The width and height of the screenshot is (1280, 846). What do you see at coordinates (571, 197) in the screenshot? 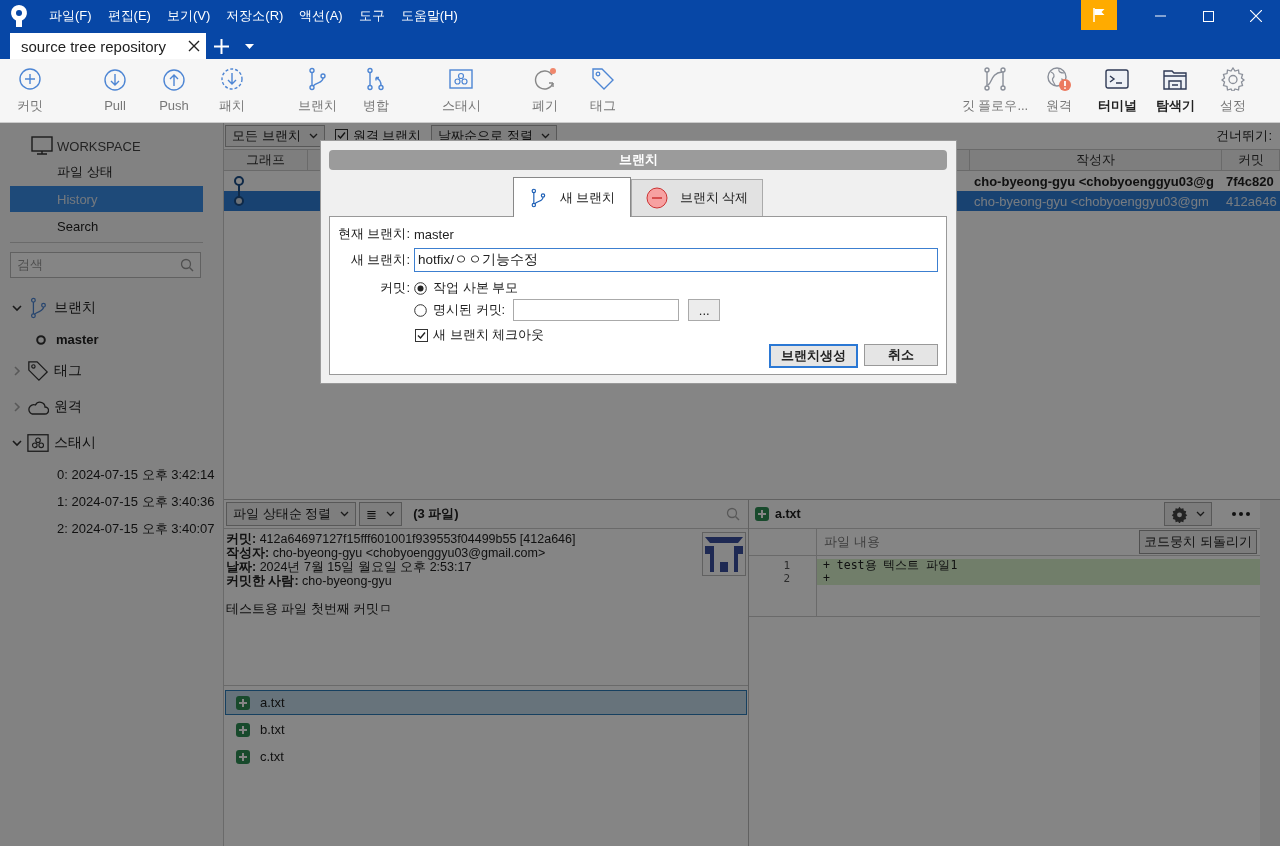
I see `dialog-tab: 새 브랜치` at bounding box center [571, 197].